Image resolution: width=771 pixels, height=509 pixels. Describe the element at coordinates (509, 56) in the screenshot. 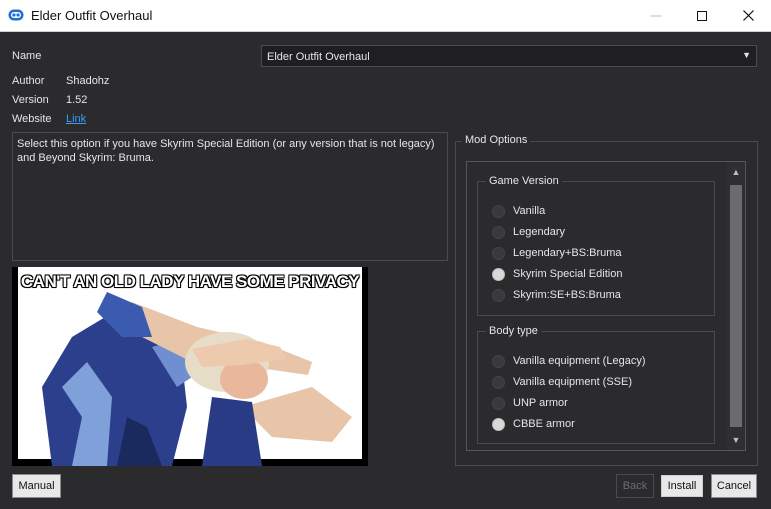

I see `name-dropdown: Elder Outfit Overhaul ▼` at that location.